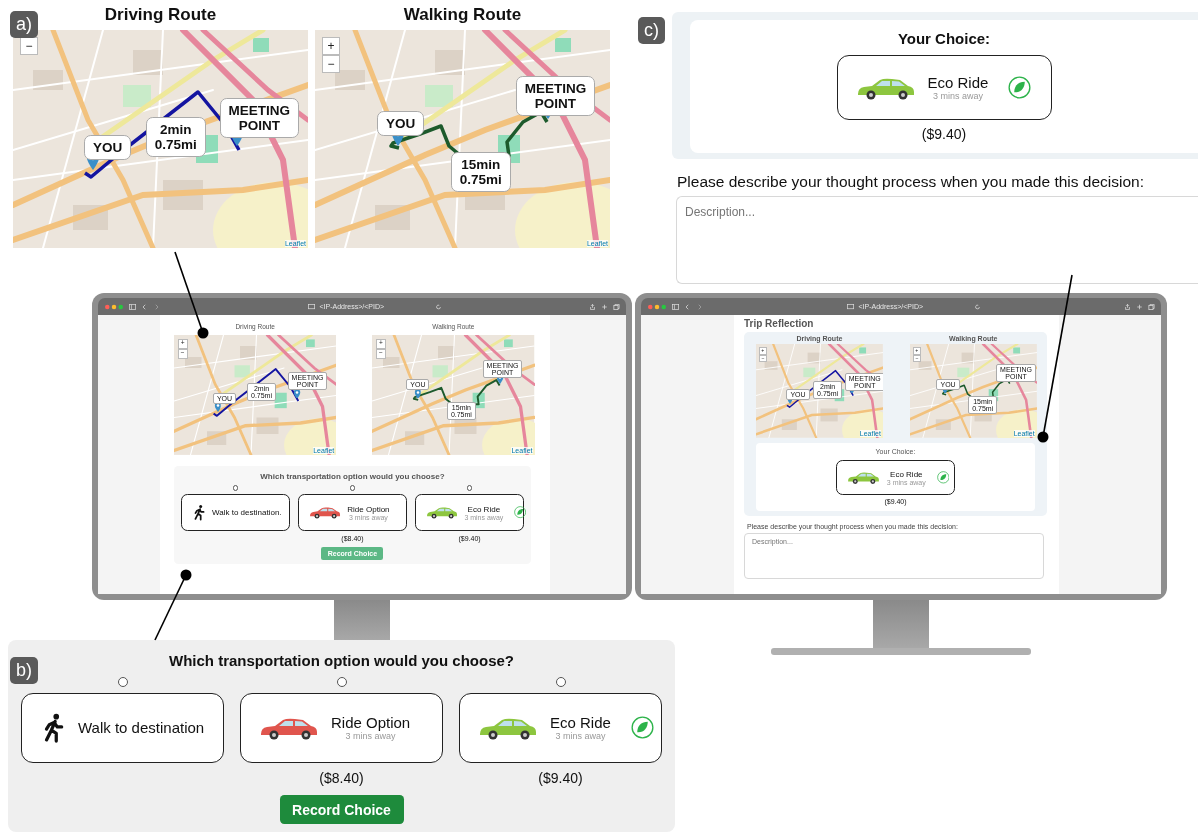 This screenshot has height=840, width=1198. Describe the element at coordinates (141, 727) in the screenshot. I see `option-name: Walk to destination` at that location.